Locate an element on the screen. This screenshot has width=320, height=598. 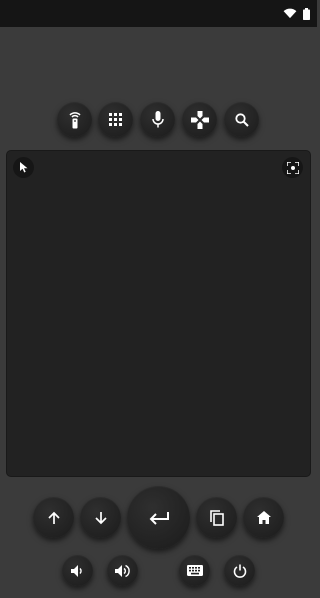
touchpad-pointer-toggle is located at coordinates (23, 167).